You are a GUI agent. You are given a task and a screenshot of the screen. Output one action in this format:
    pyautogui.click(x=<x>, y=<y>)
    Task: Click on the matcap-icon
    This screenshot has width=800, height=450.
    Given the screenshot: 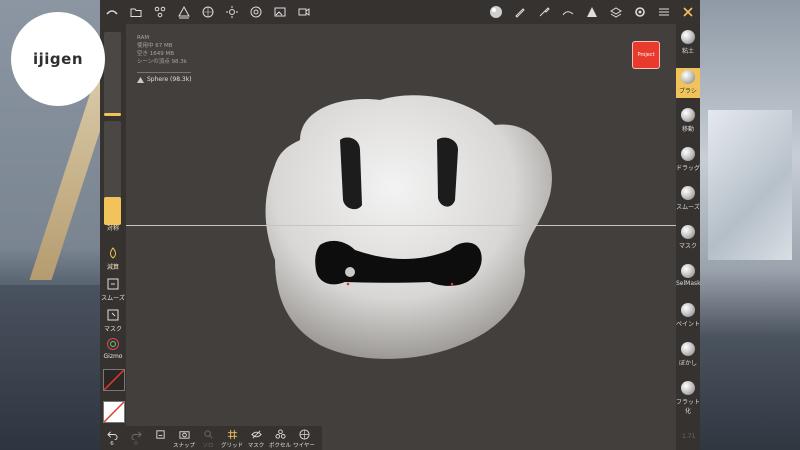 What is the action you would take?
    pyautogui.click(x=496, y=12)
    